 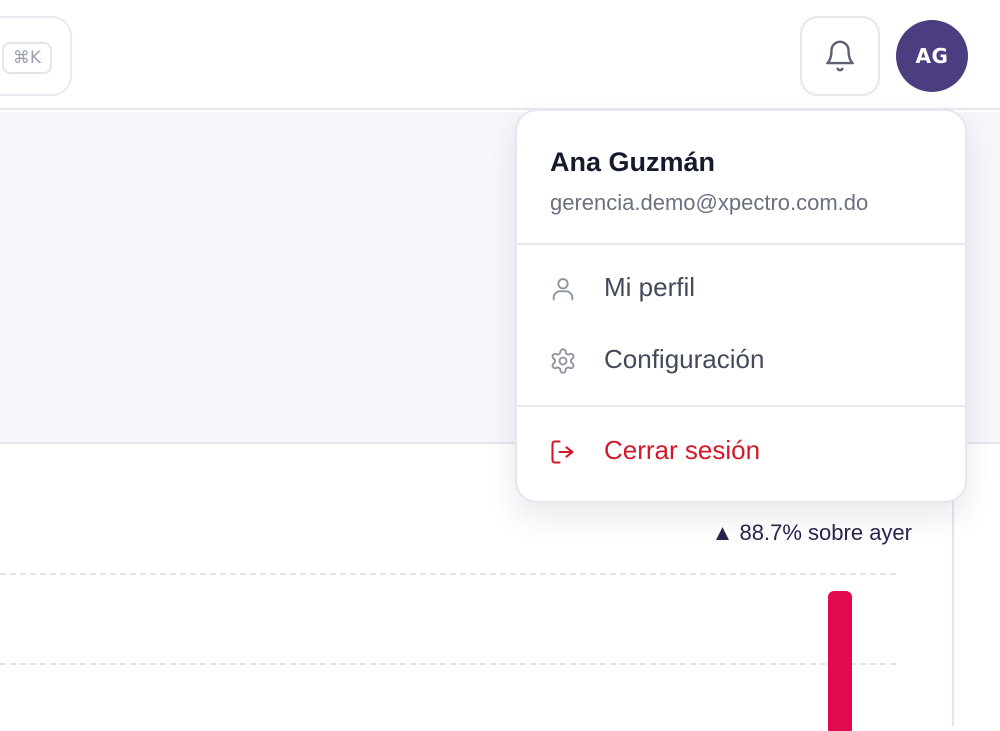 I want to click on trend-indicator: ▲ 88.7% sobre ayer, so click(x=811, y=532).